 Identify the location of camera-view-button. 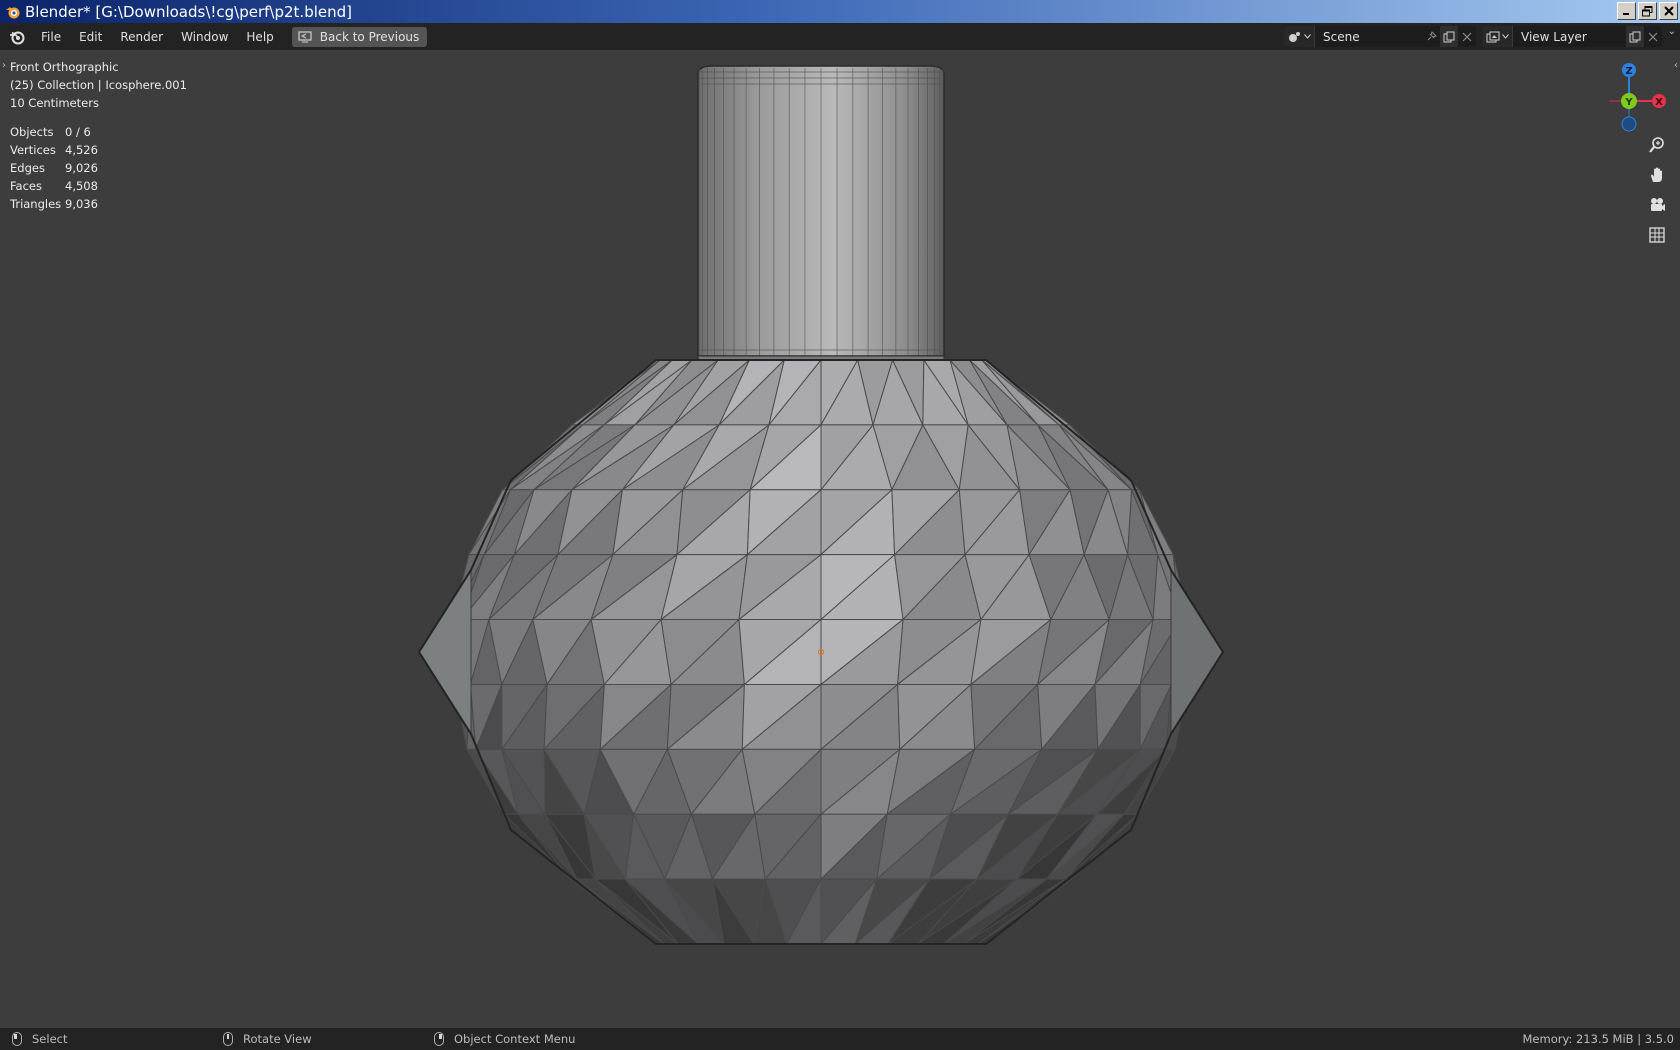
(1657, 205).